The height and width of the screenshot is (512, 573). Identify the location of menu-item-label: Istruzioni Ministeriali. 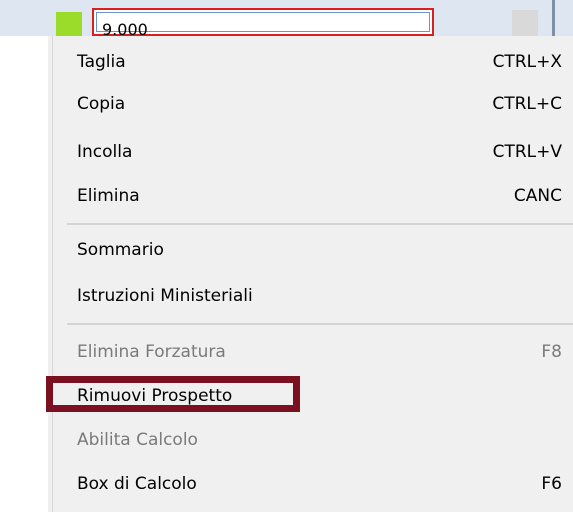
(165, 296).